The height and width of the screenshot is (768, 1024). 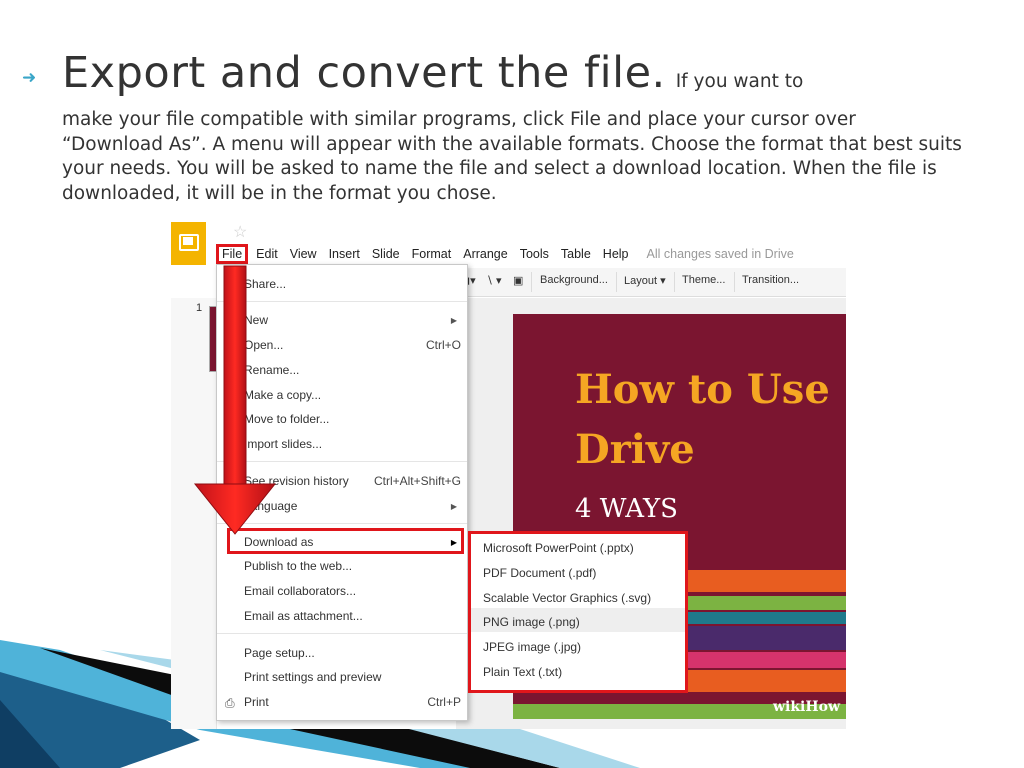 What do you see at coordinates (485, 254) in the screenshot?
I see `menu-arrange: Arrange` at bounding box center [485, 254].